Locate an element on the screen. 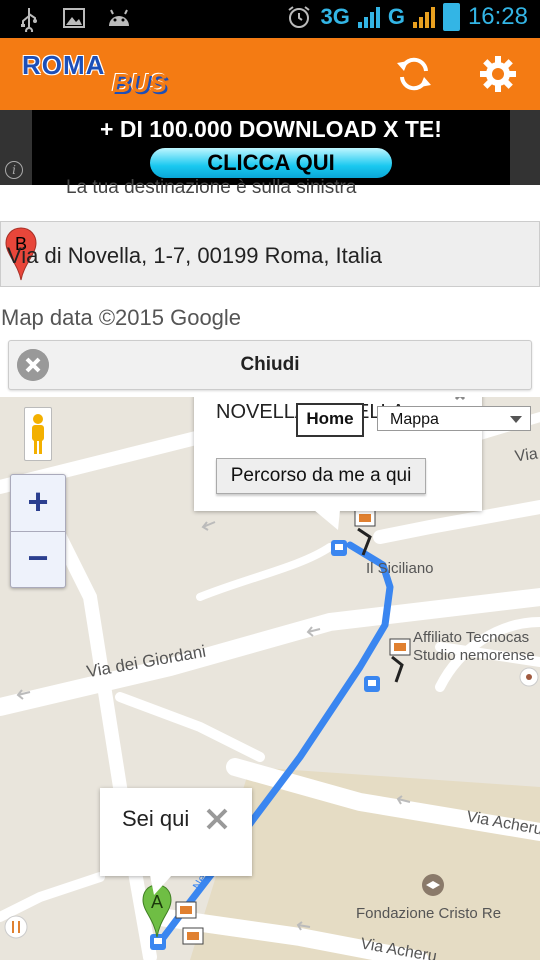 This screenshot has height=960, width=540. ad-banner: + DI 100.000 DOWNLOAD X TE! CLICCA QUI i is located at coordinates (270, 147).